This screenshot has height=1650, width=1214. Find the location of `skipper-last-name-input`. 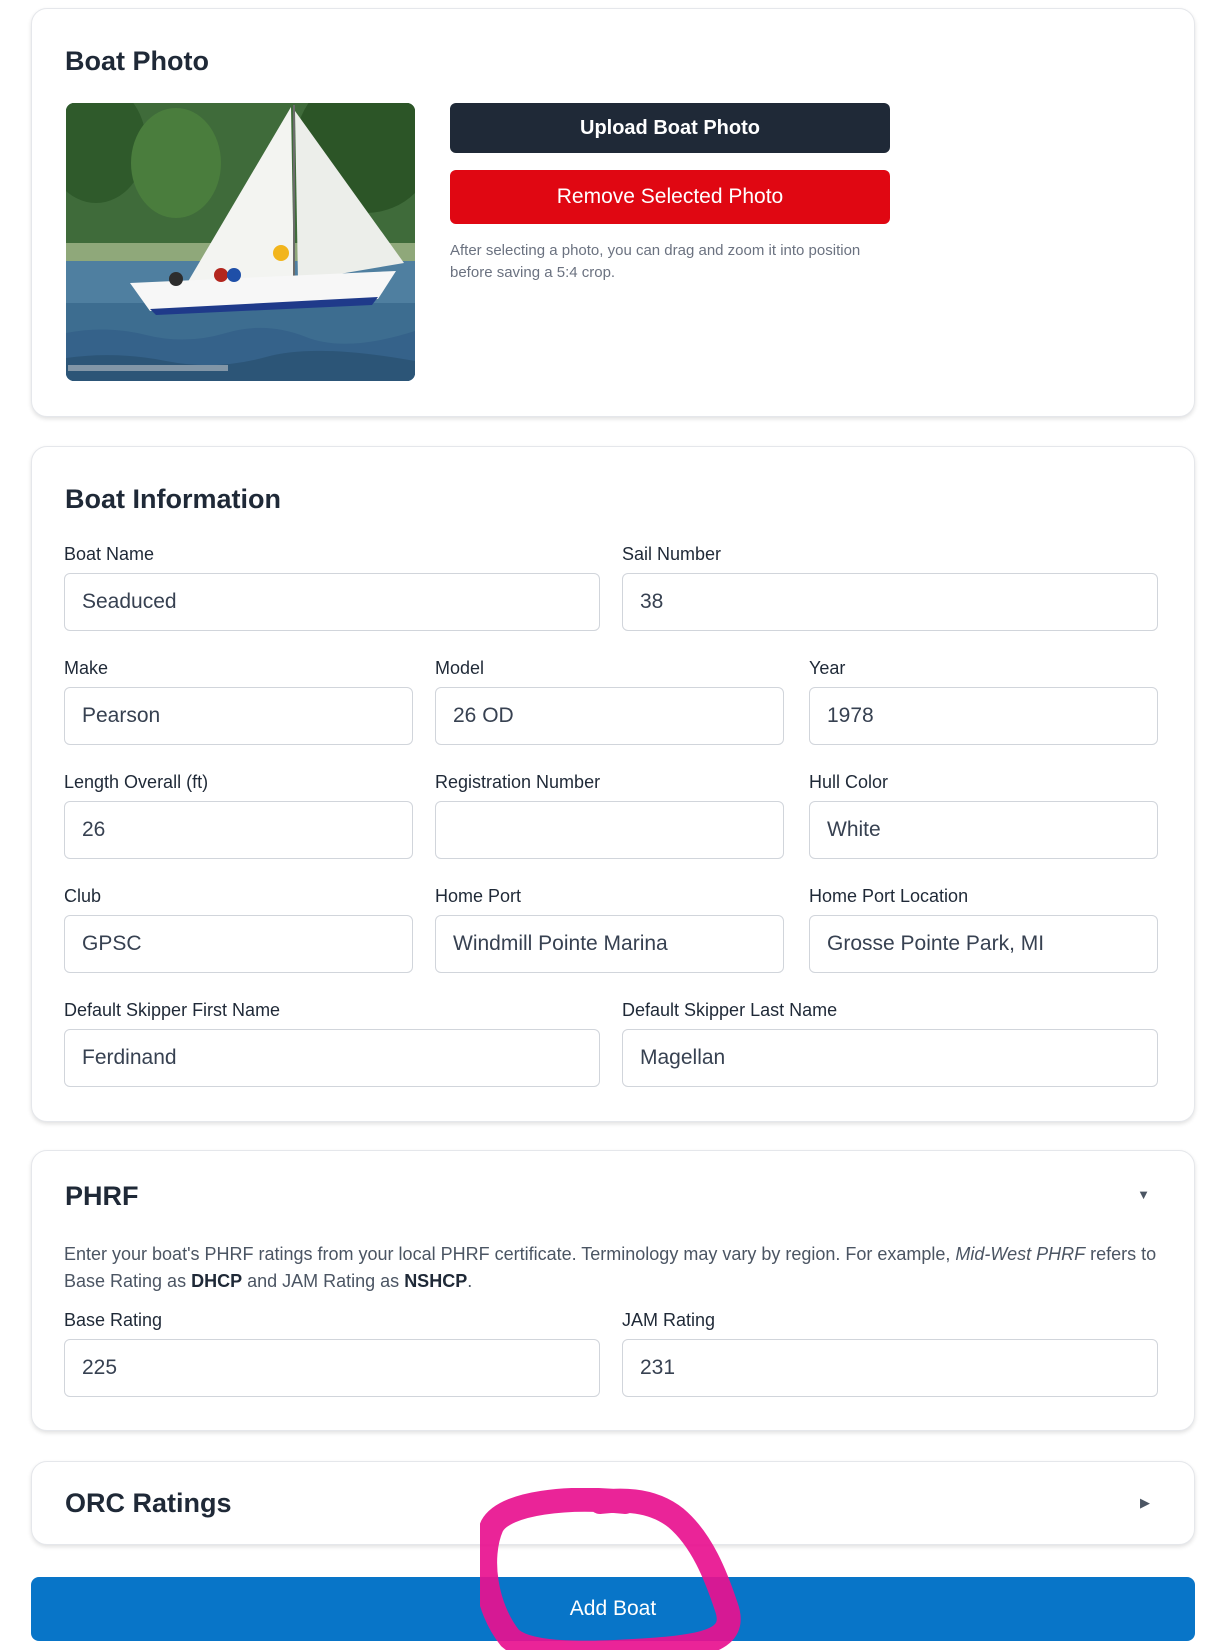

skipper-last-name-input is located at coordinates (890, 1058).